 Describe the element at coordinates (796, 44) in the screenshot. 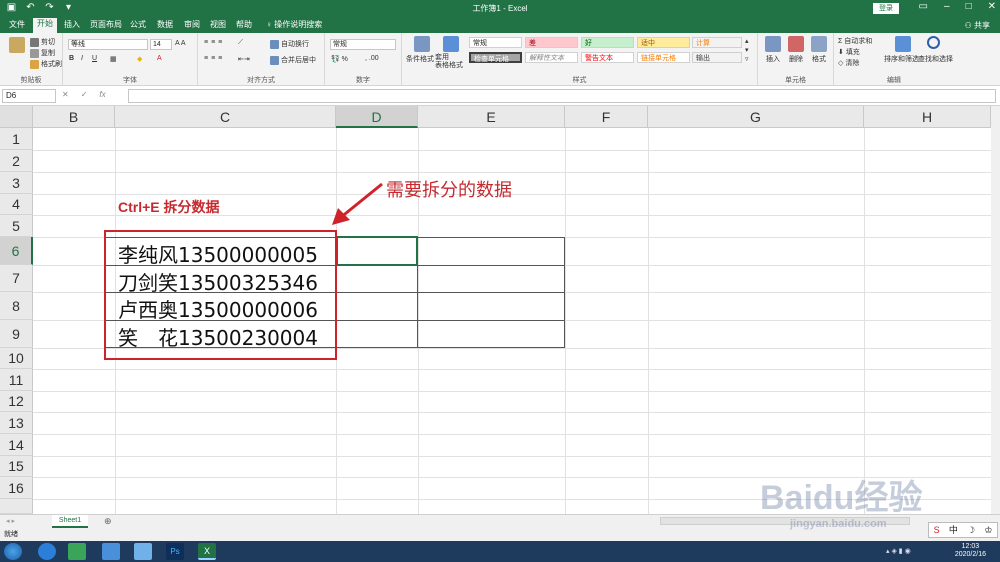

I see `delete-cells-icon` at that location.